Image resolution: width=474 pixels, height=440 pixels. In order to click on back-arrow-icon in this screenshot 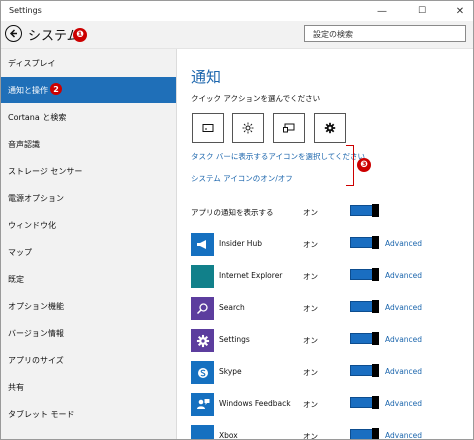, I will do `click(13, 33)`.